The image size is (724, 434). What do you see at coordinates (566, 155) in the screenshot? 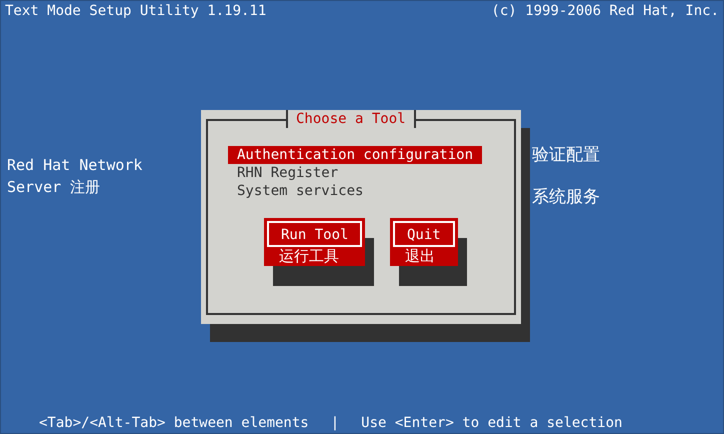
I see `annotation-text: 验证配置` at bounding box center [566, 155].